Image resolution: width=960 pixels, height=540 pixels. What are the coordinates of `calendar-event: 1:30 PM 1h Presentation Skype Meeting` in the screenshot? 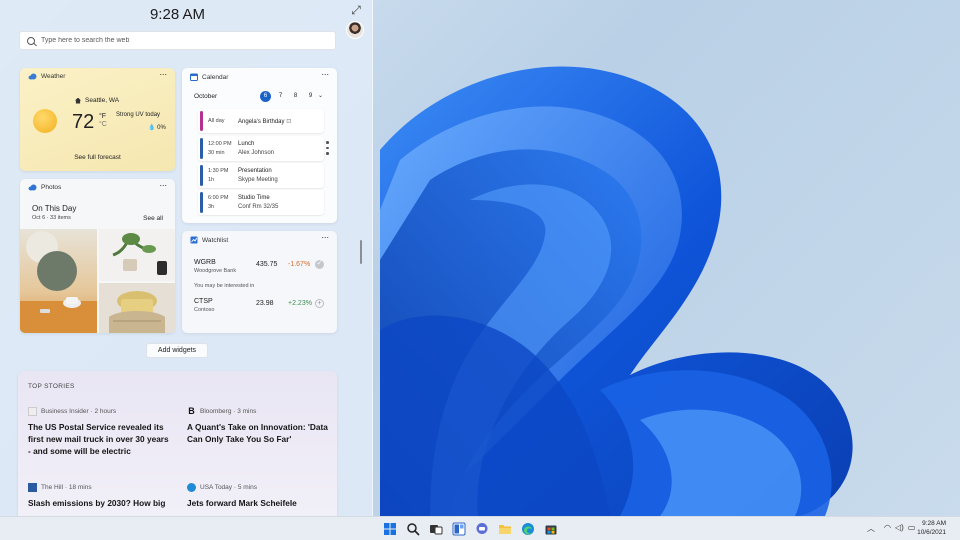 It's located at (261, 175).